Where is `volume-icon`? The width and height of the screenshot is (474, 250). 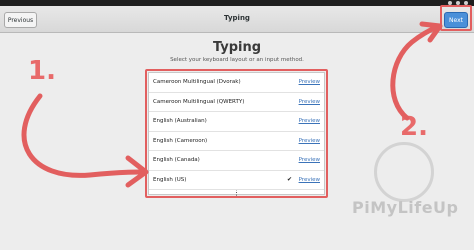
volume-icon is located at coordinates (458, 3).